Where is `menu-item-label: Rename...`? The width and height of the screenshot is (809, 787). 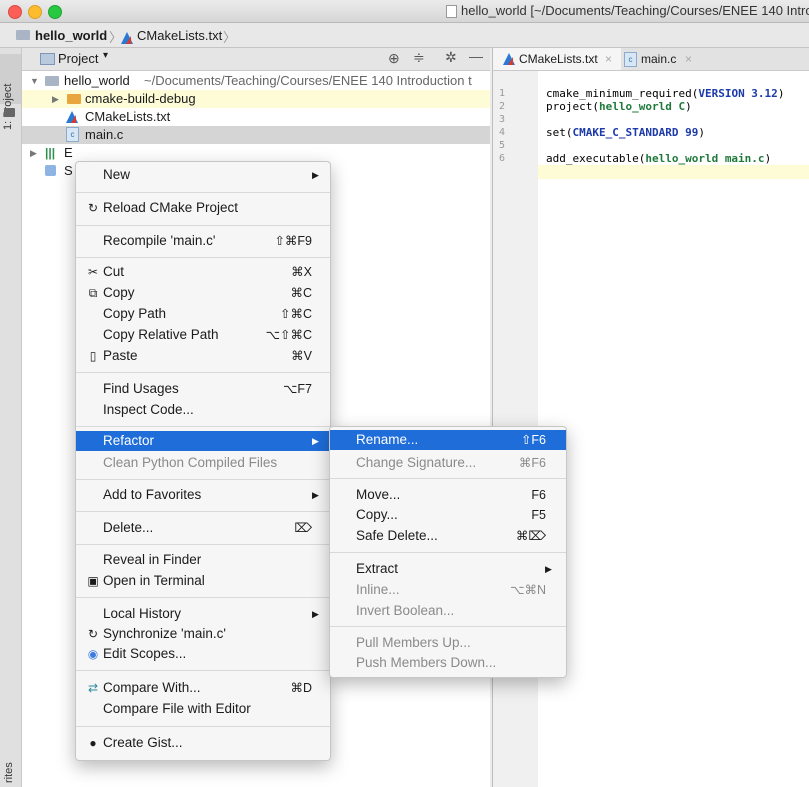 menu-item-label: Rename... is located at coordinates (387, 439).